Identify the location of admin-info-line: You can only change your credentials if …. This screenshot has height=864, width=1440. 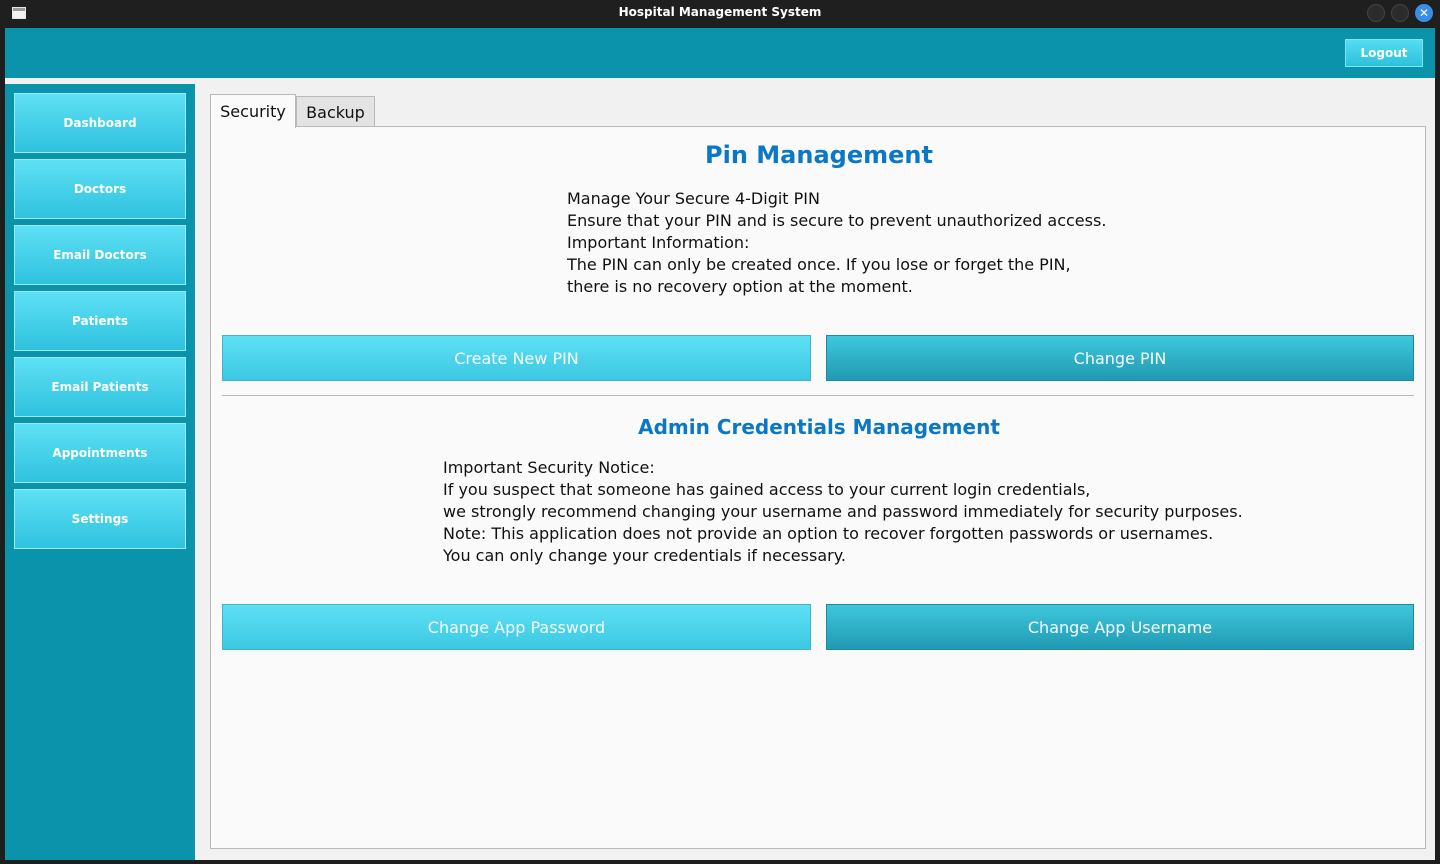
(644, 555).